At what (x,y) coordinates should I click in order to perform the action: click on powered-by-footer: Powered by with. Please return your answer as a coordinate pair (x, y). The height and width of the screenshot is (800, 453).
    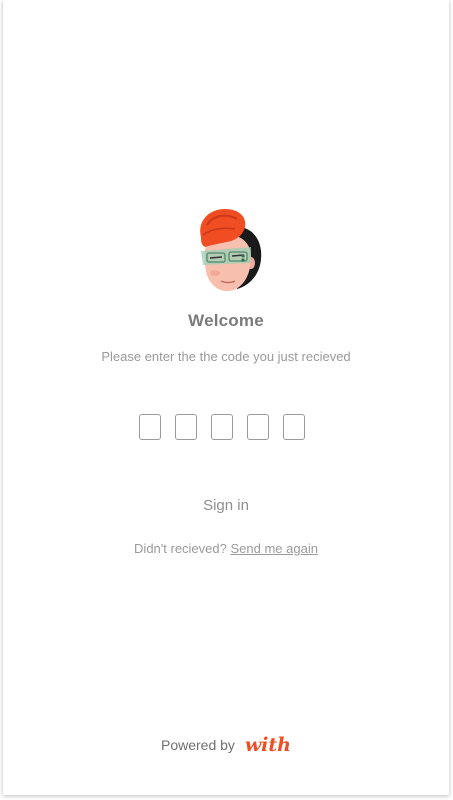
    Looking at the image, I should click on (226, 745).